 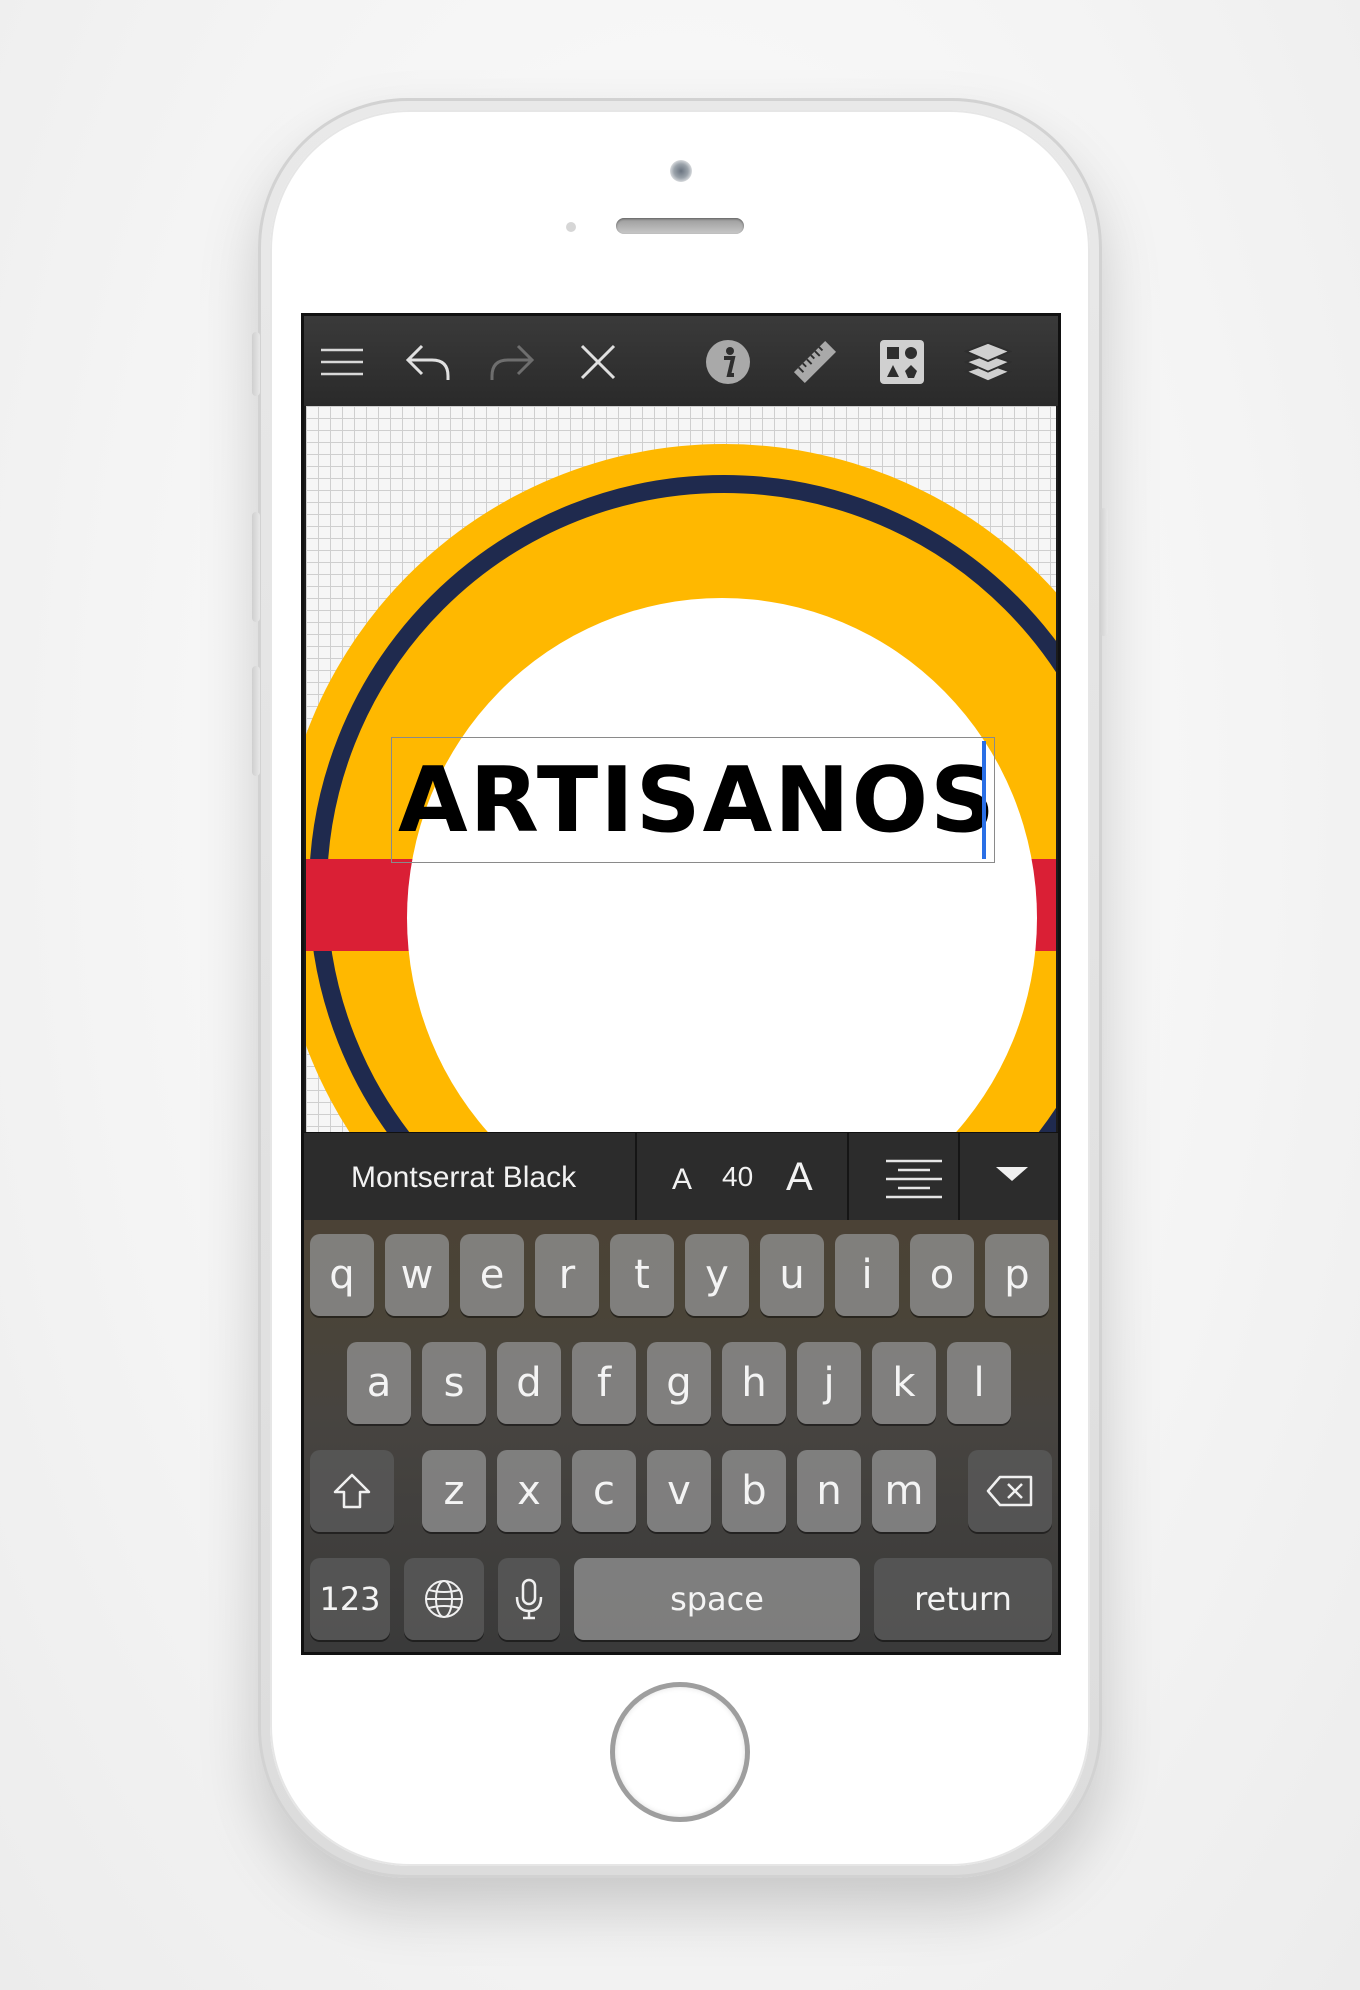 I want to click on font-size-value: 40, so click(x=737, y=1177).